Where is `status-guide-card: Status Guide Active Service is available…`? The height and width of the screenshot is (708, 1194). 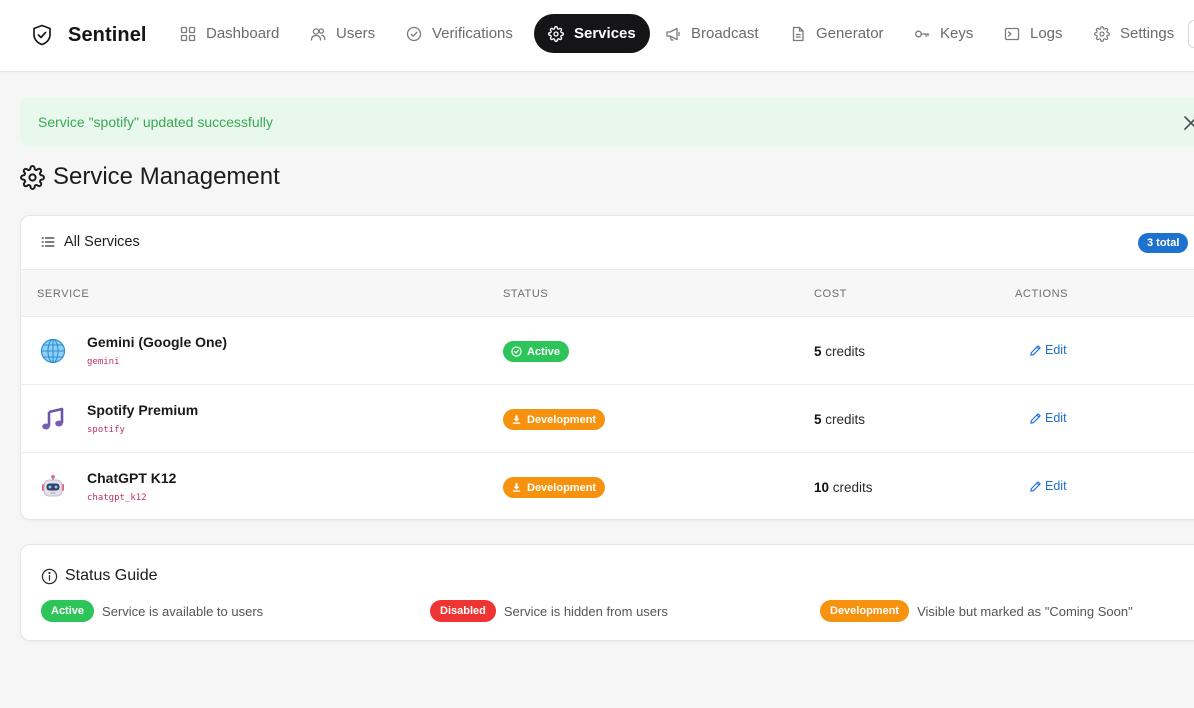
status-guide-card: Status Guide Active Service is available… is located at coordinates (607, 592).